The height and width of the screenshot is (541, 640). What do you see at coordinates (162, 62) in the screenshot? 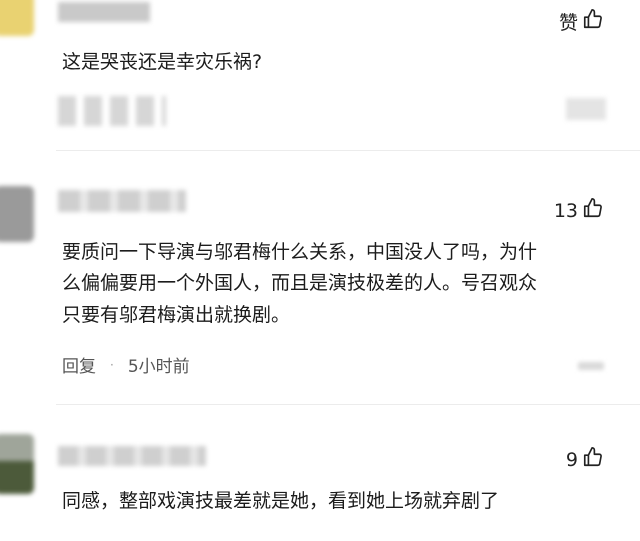
I see `comment-text: 这是哭丧还是幸灾乐祸?` at bounding box center [162, 62].